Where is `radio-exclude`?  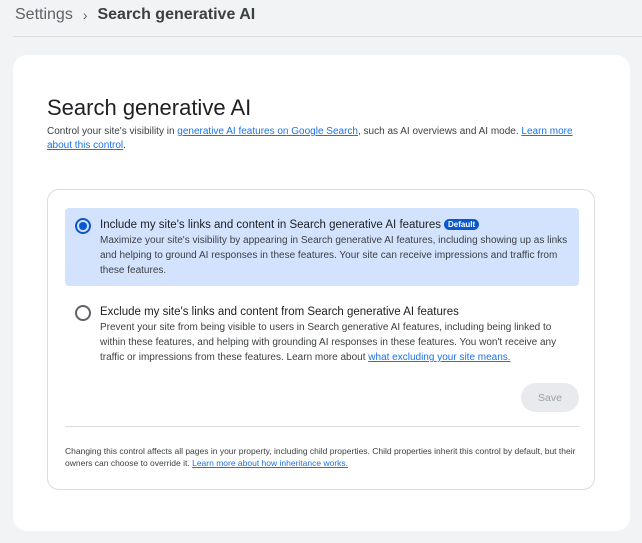
radio-exclude is located at coordinates (83, 313).